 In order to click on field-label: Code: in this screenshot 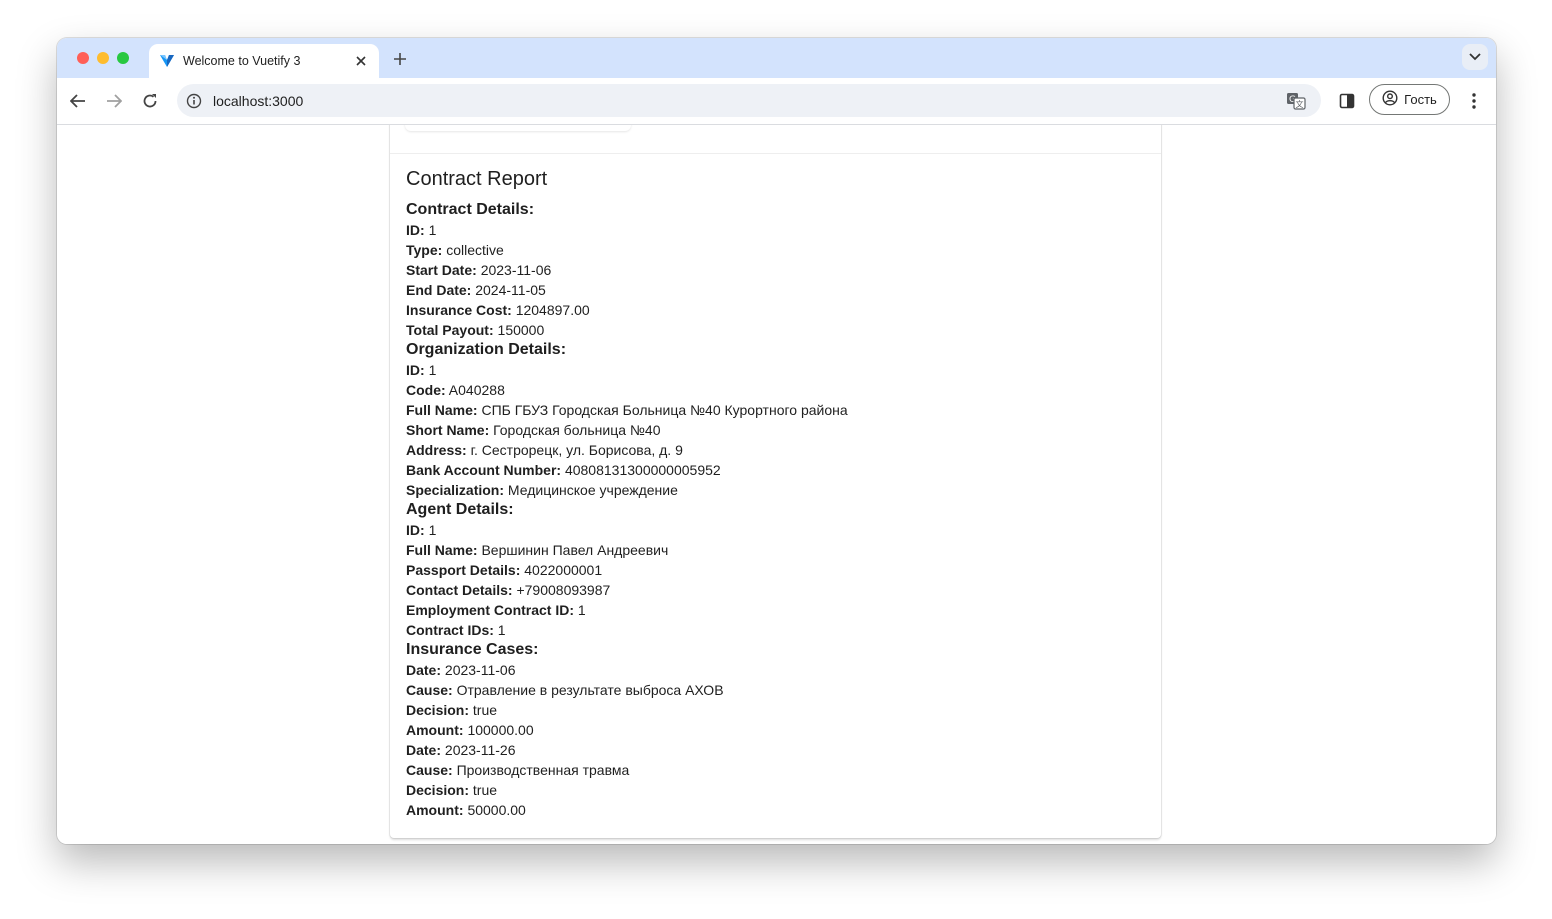, I will do `click(426, 390)`.